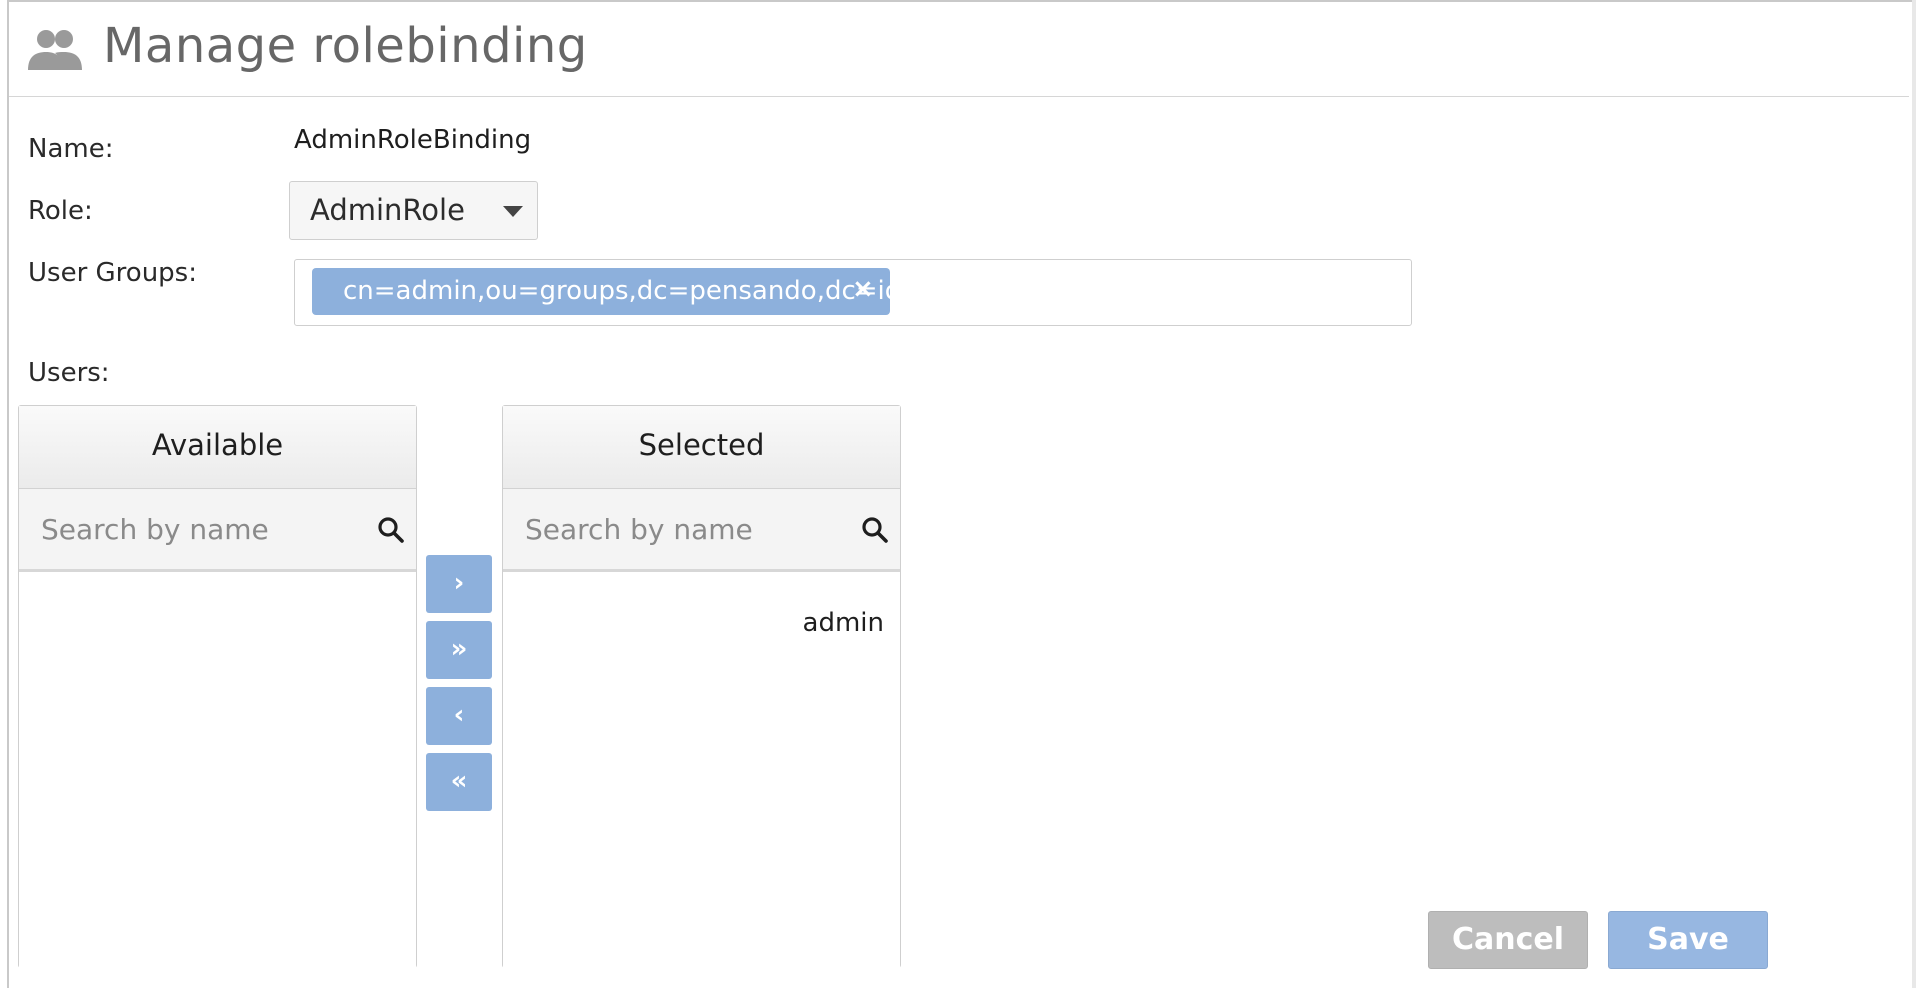 The image size is (1916, 988). What do you see at coordinates (387, 210) in the screenshot?
I see `role-dropdown-value: AdminRole` at bounding box center [387, 210].